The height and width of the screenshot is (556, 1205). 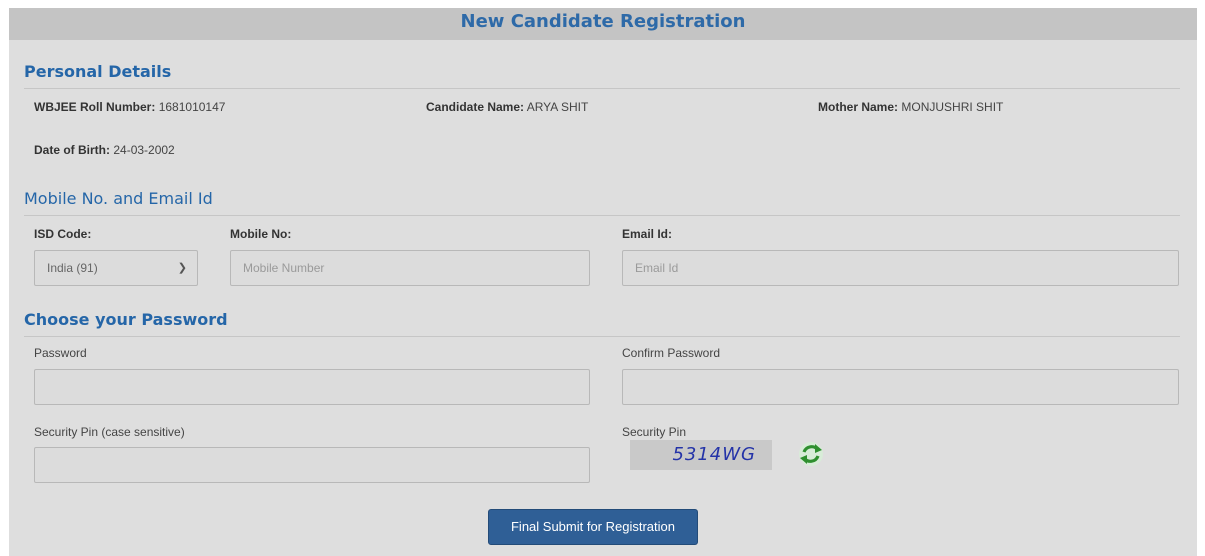 What do you see at coordinates (900, 387) in the screenshot?
I see `confirm-password-input` at bounding box center [900, 387].